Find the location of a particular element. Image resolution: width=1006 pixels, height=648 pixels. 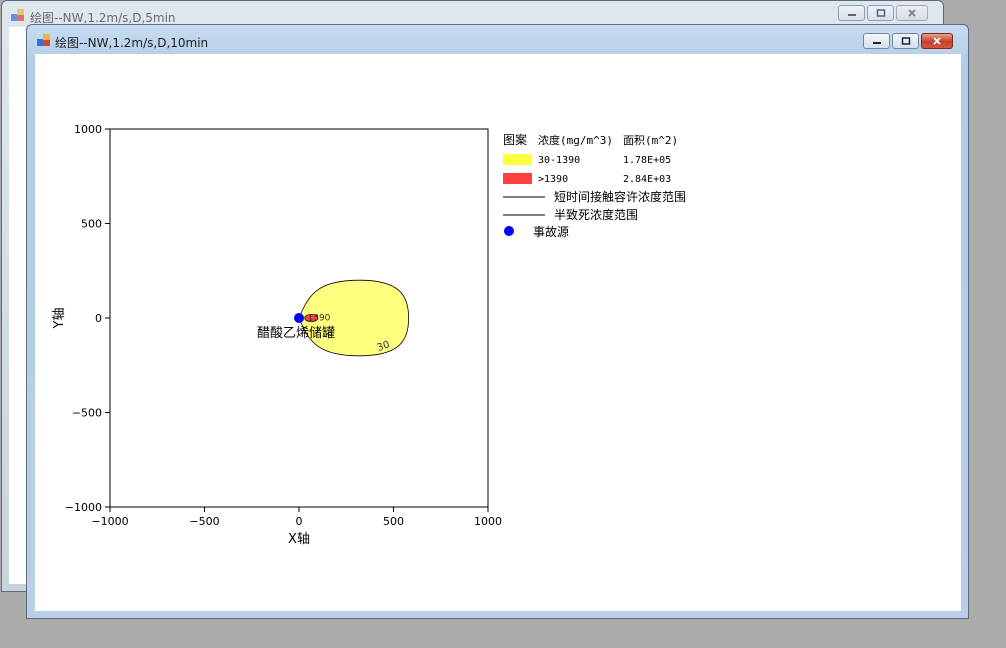

maximize-button is located at coordinates (905, 41).